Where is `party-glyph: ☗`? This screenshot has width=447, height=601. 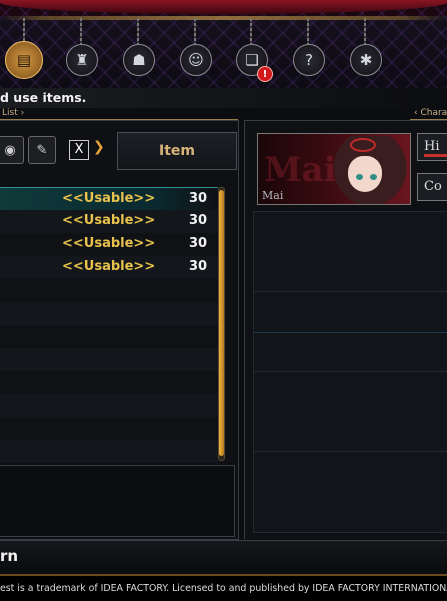
party-glyph: ☗ is located at coordinates (139, 60).